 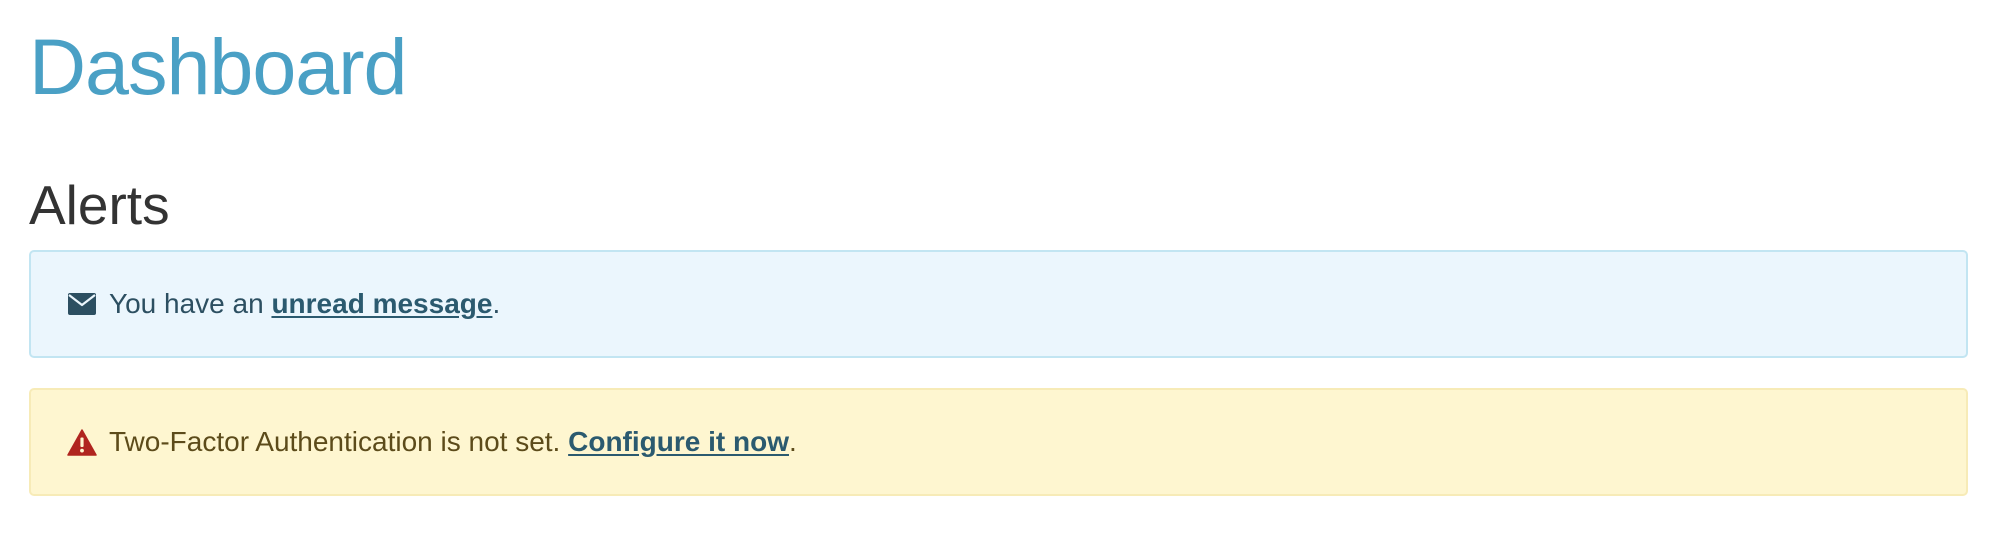 I want to click on unread-message-prefix: You have an, so click(x=190, y=303).